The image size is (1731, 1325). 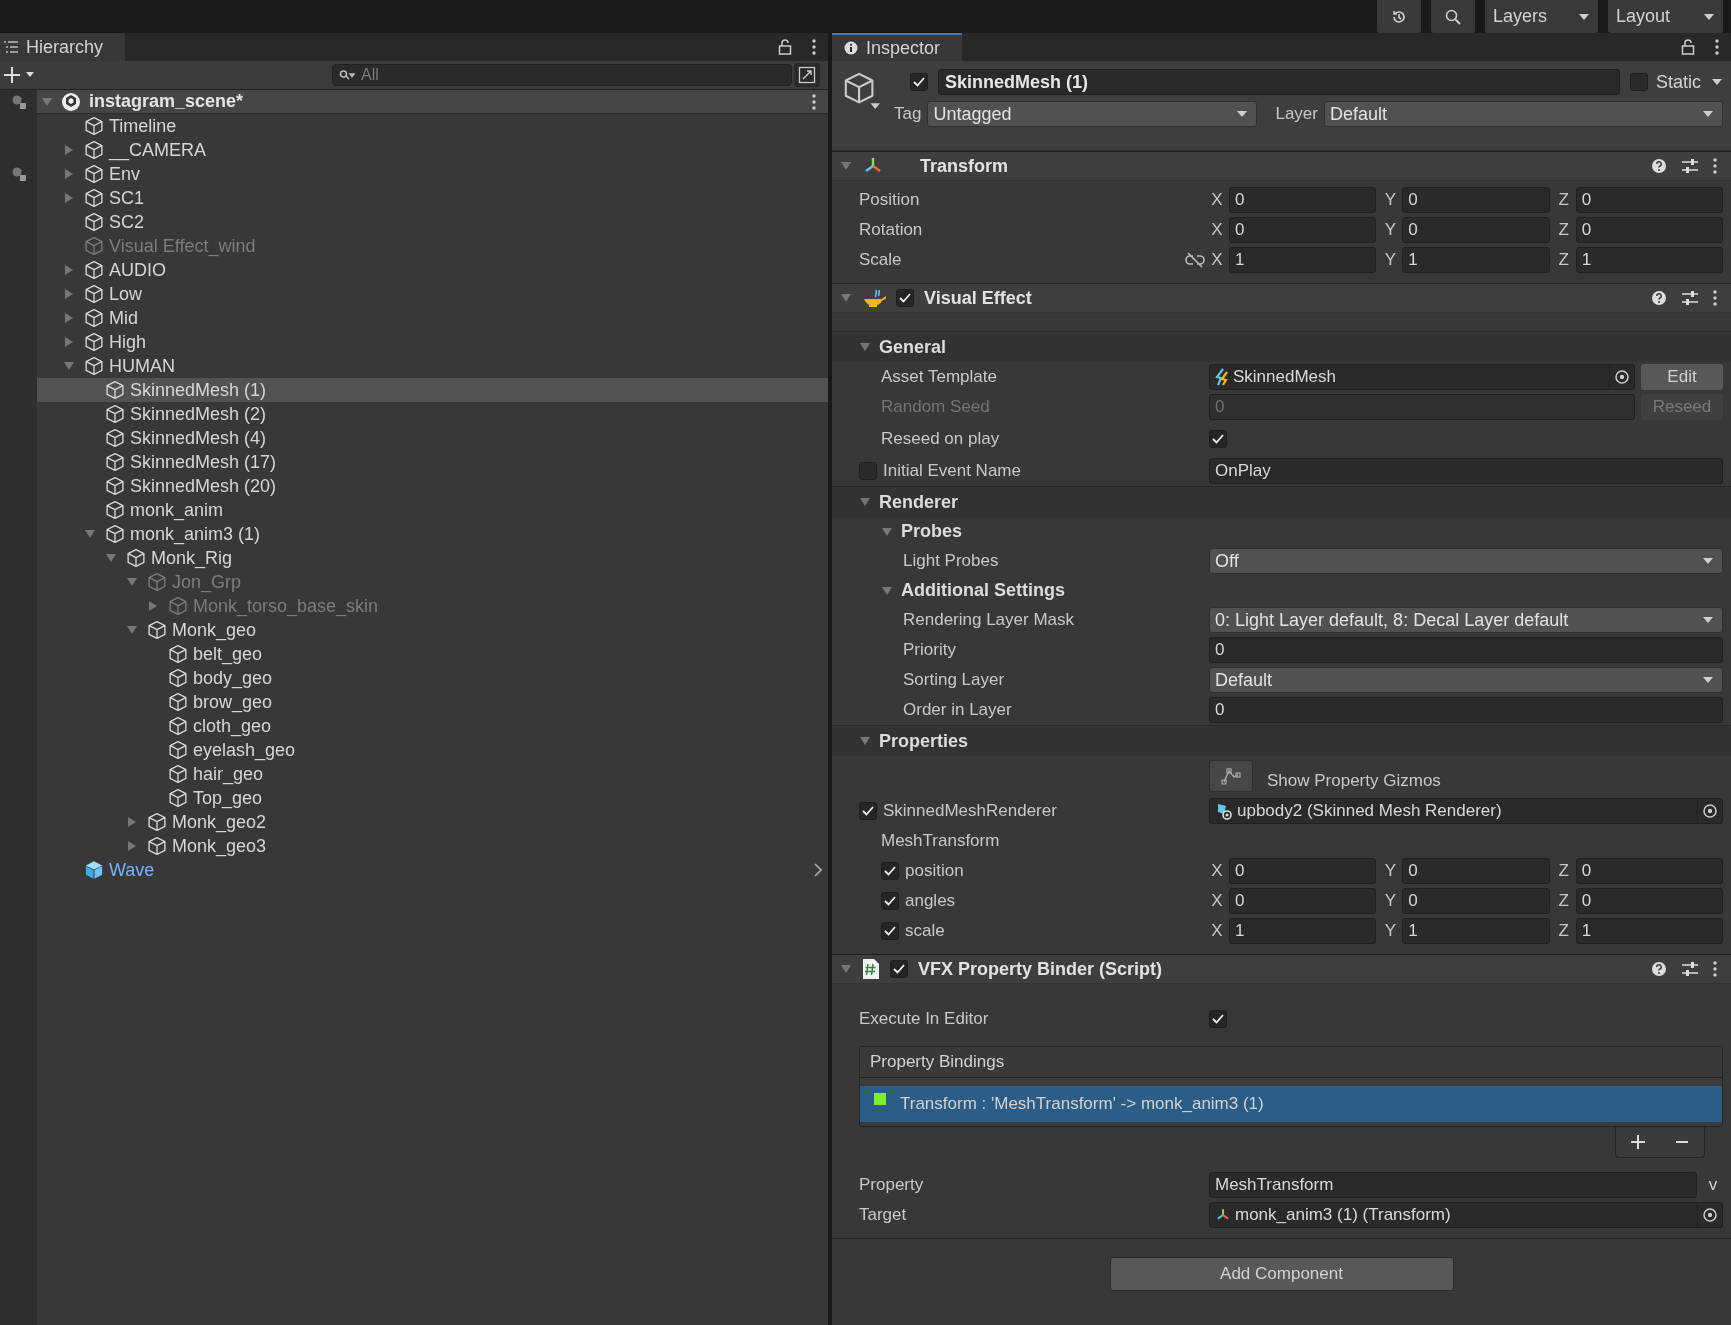 What do you see at coordinates (432, 342) in the screenshot?
I see `tree-item: High` at bounding box center [432, 342].